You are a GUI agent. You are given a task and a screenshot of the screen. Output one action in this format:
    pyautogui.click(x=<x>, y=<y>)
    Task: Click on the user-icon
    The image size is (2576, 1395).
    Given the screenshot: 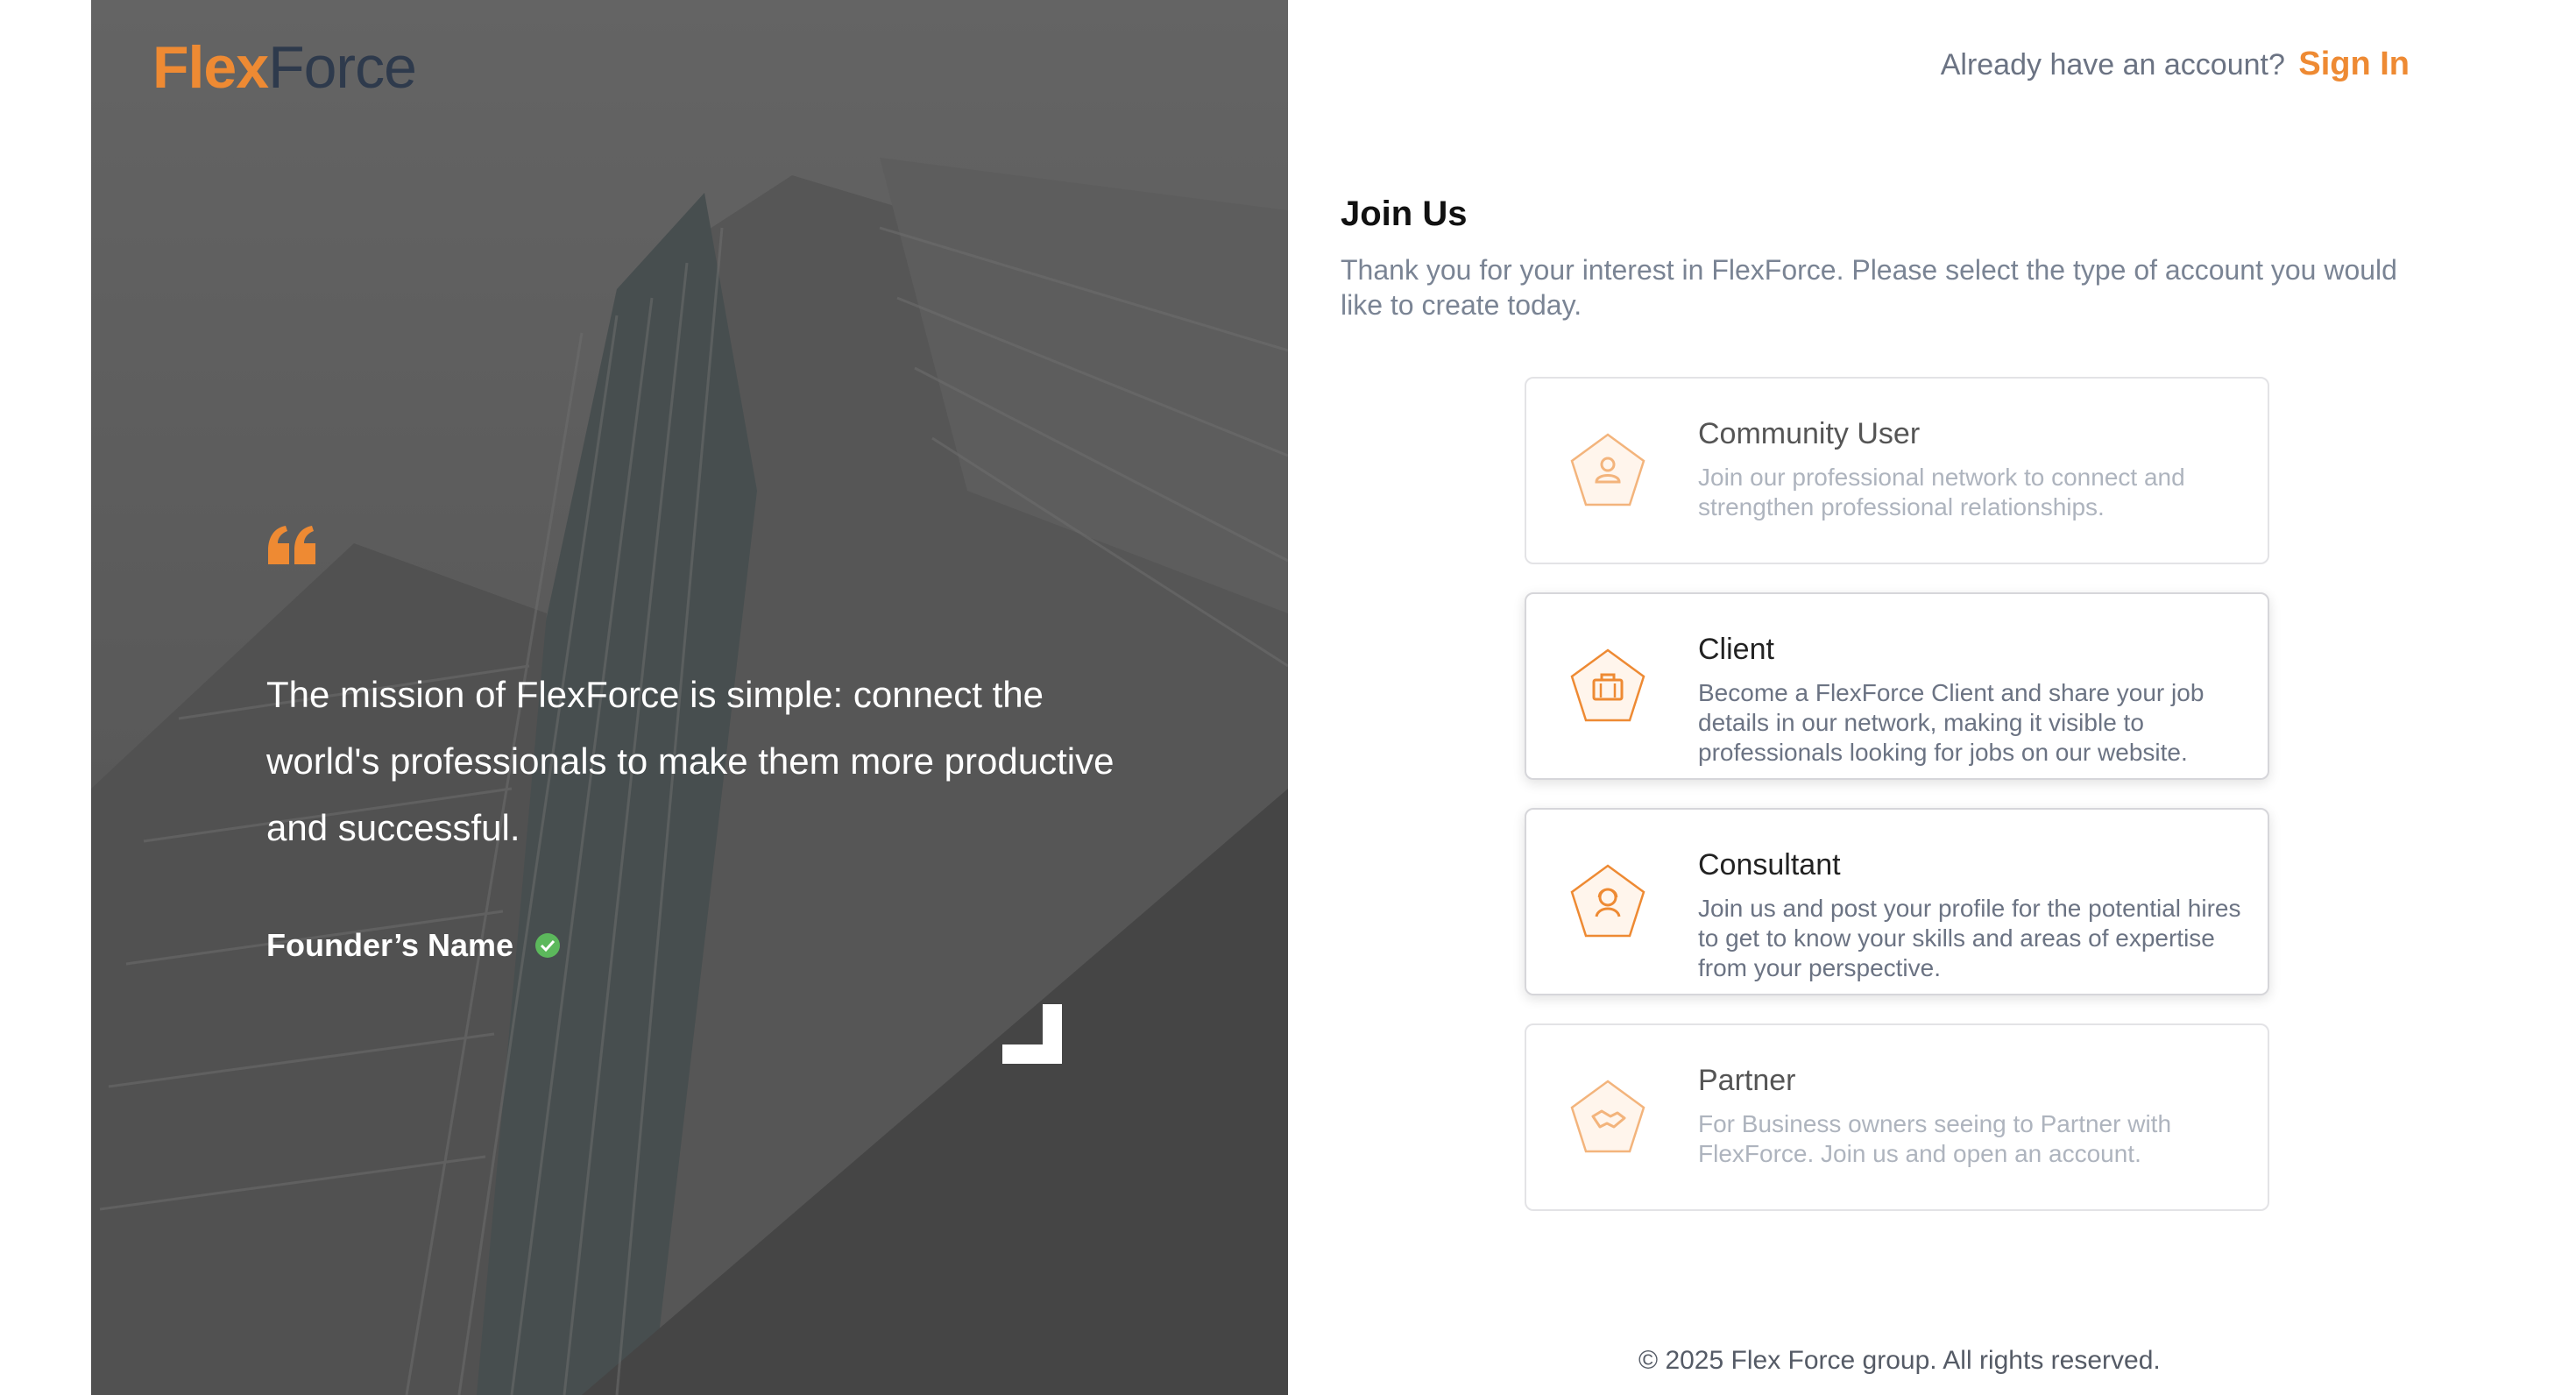 What is the action you would take?
    pyautogui.click(x=1607, y=469)
    